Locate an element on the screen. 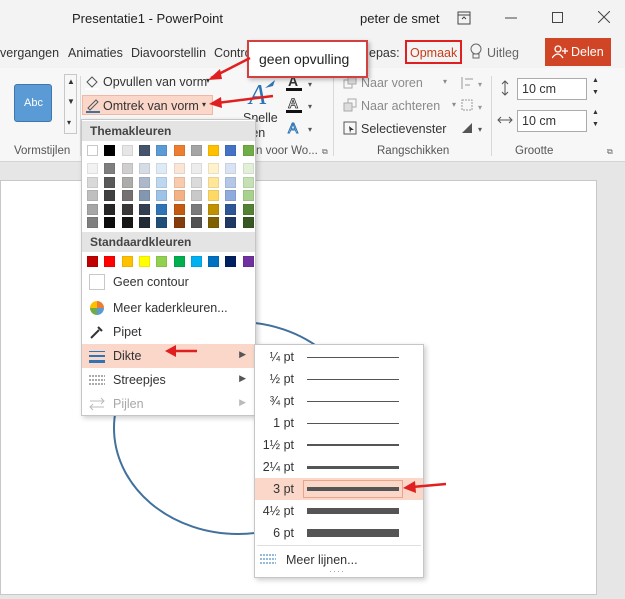 This screenshot has width=625, height=599. tab-animaties: Animaties is located at coordinates (95, 53).